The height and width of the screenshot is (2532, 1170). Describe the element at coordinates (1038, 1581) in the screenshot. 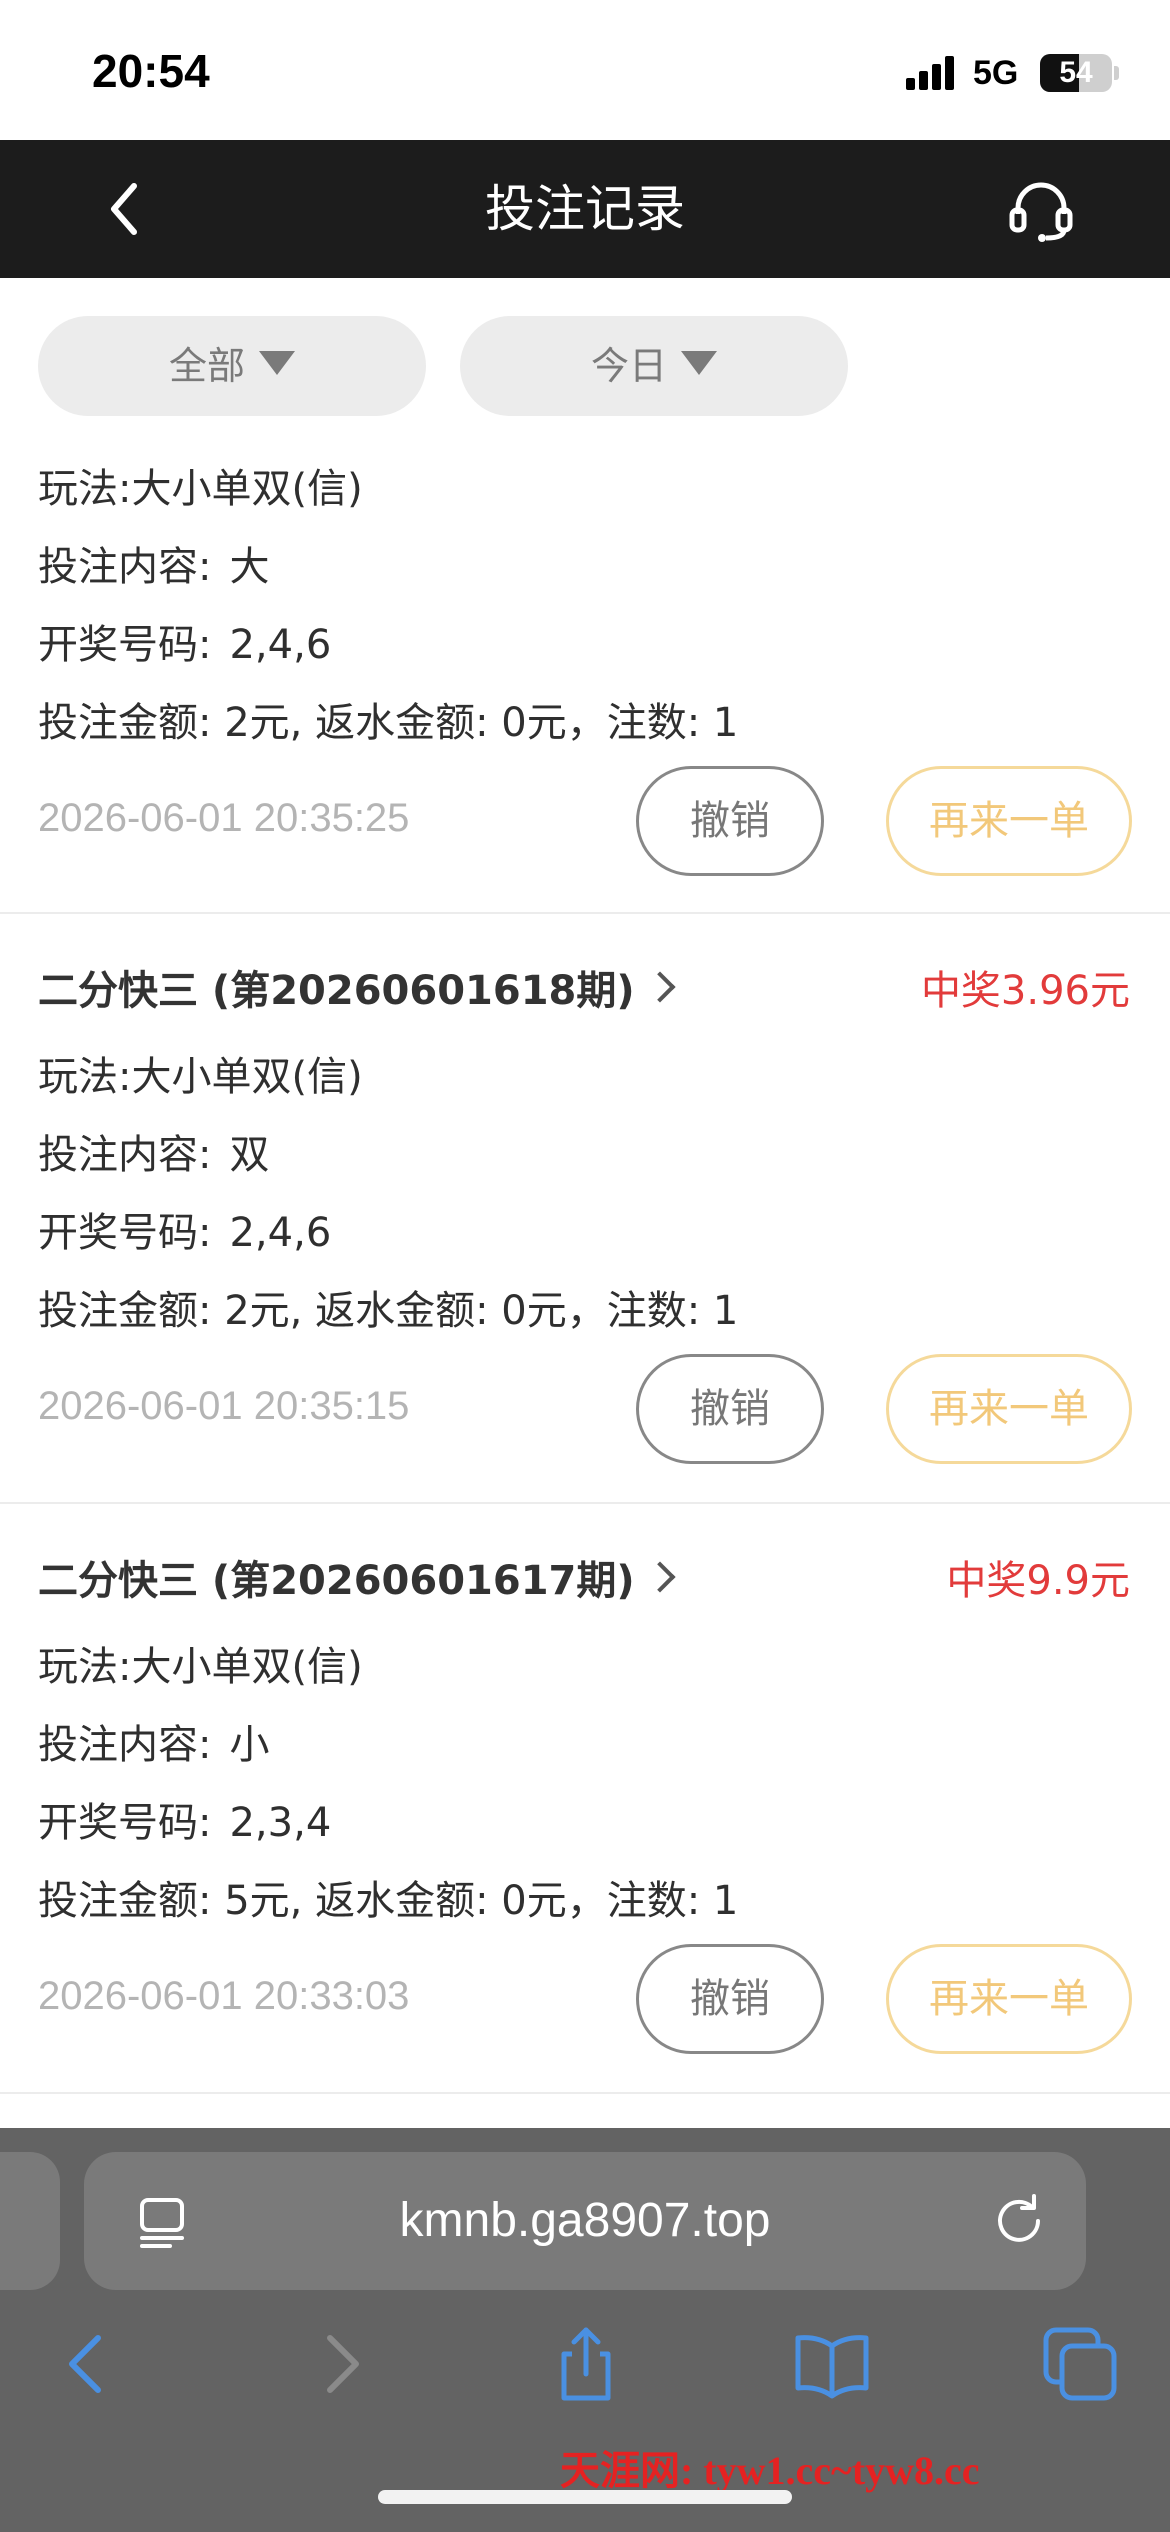

I see `prize-amount: 中奖9.9元` at that location.